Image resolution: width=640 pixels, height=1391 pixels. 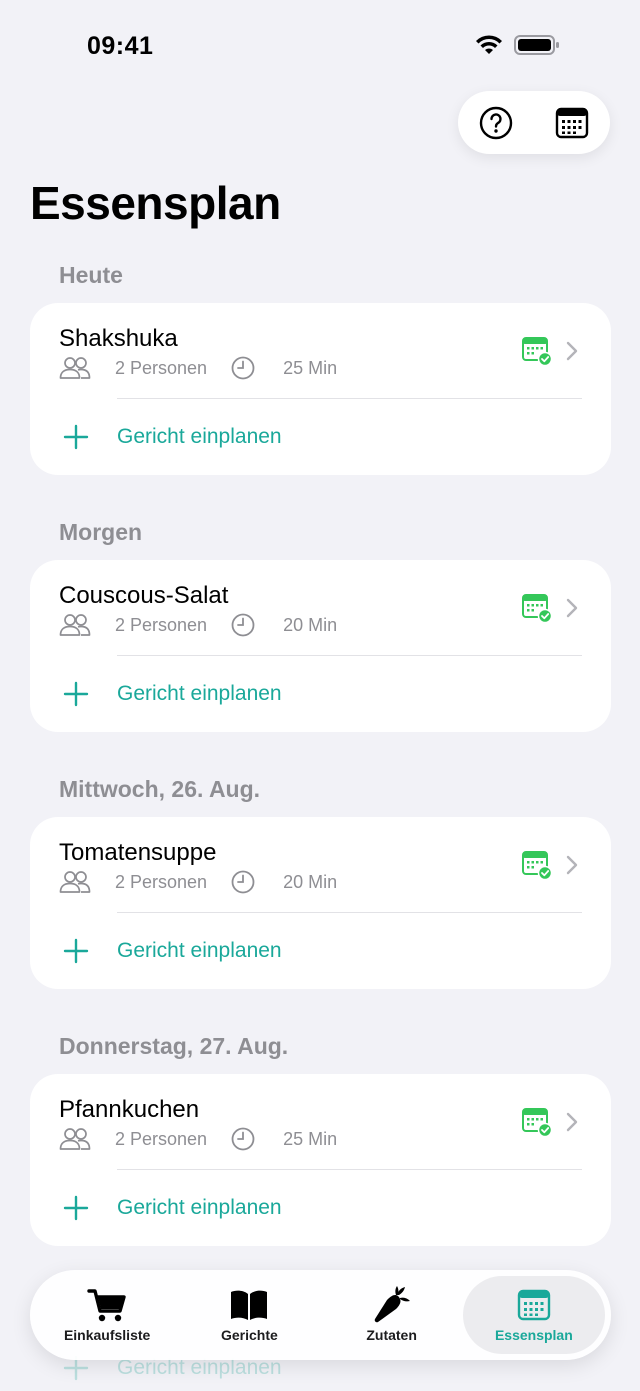 What do you see at coordinates (320, 1122) in the screenshot?
I see `meal-row: Pfannkuchen 2 Personen 25 Min` at bounding box center [320, 1122].